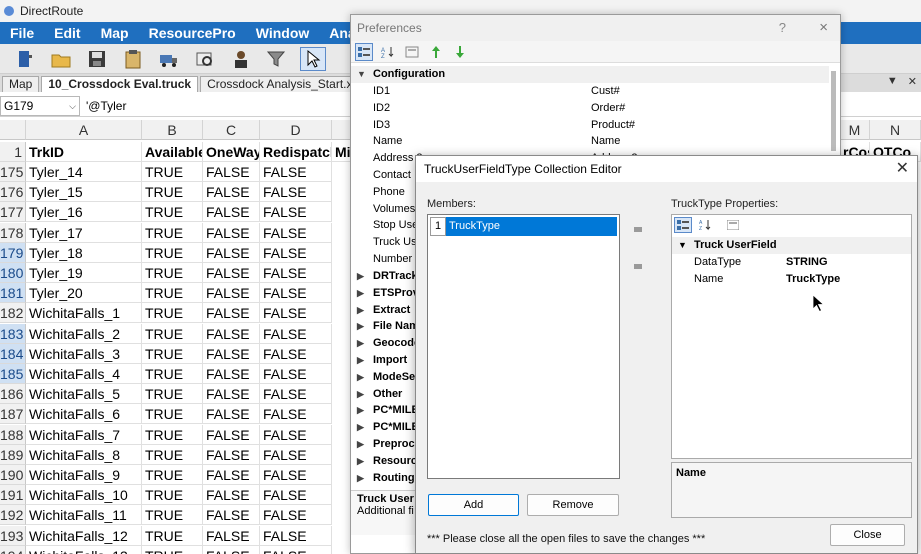 Image resolution: width=921 pixels, height=554 pixels. Describe the element at coordinates (313, 58) in the screenshot. I see `pointer-select-icon` at that location.